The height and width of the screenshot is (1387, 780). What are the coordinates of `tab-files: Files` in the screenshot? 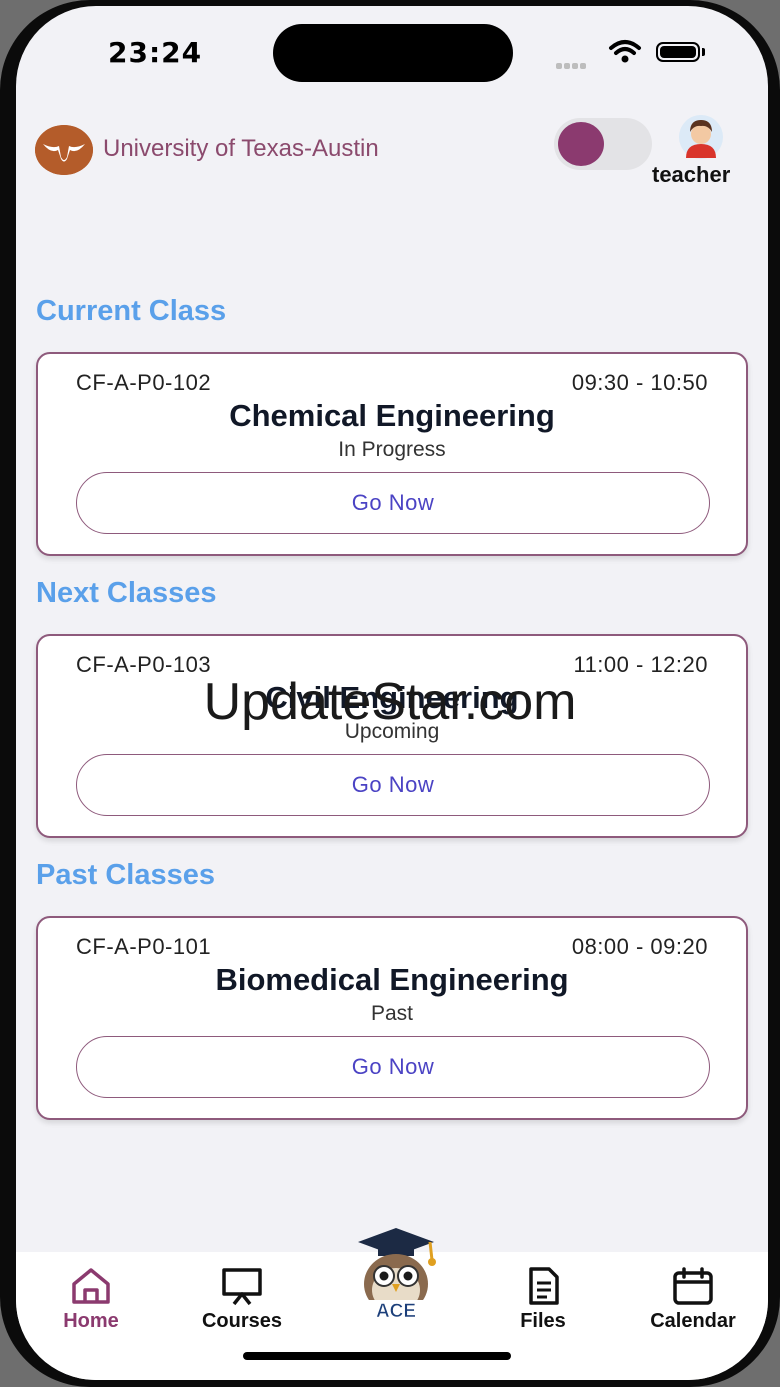 It's located at (543, 1306).